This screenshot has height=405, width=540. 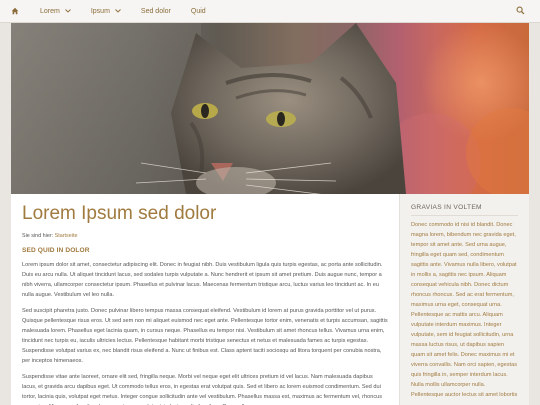 I want to click on home-icon, so click(x=15, y=11).